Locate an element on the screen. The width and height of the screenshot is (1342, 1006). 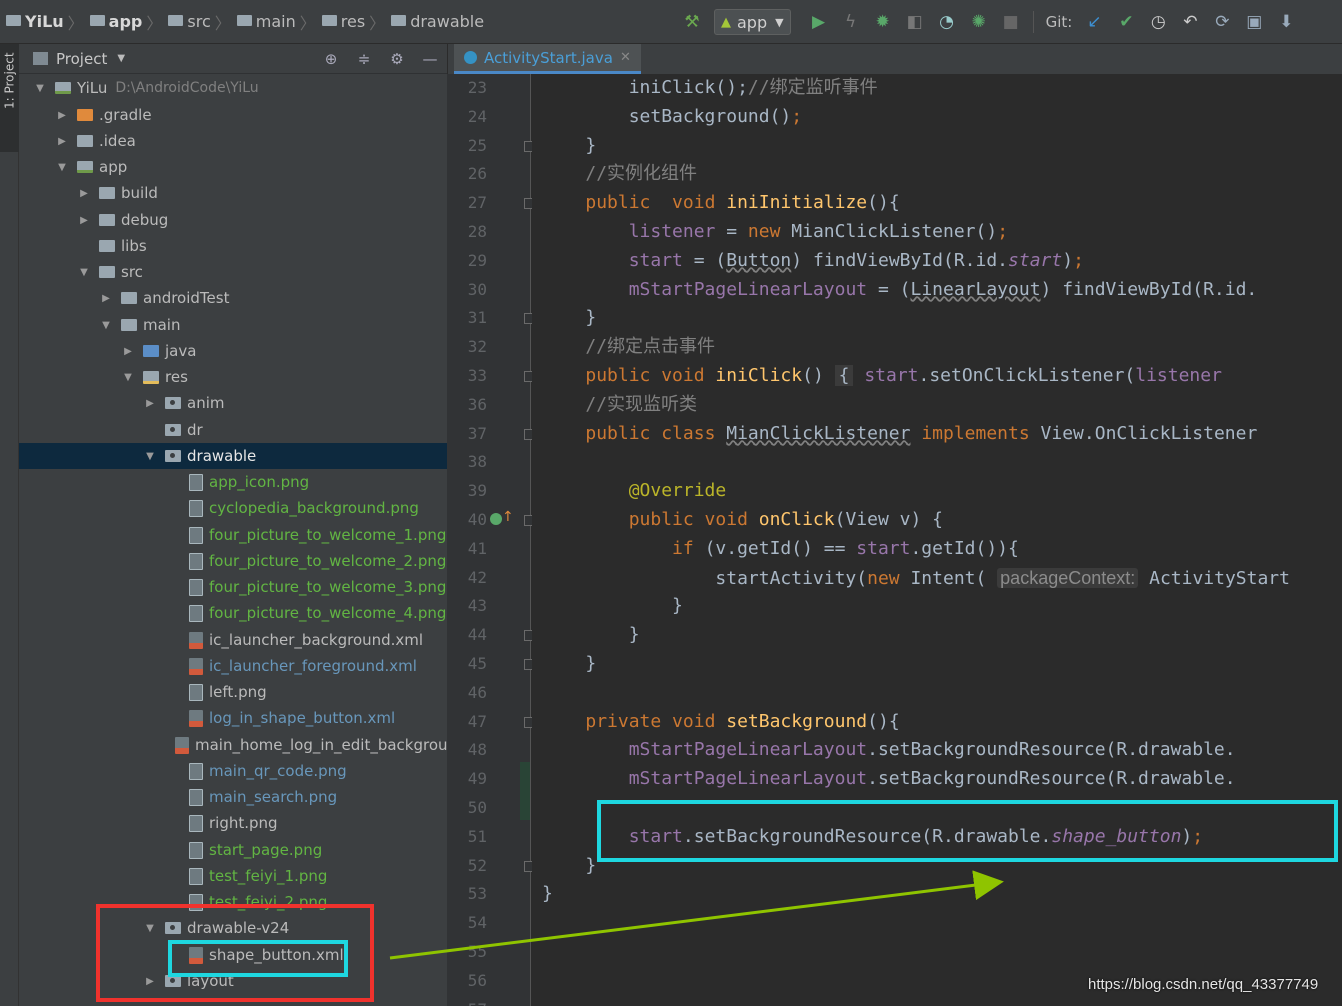
watermark: https://blog.csdn.net/qq_43377749 is located at coordinates (1203, 984).